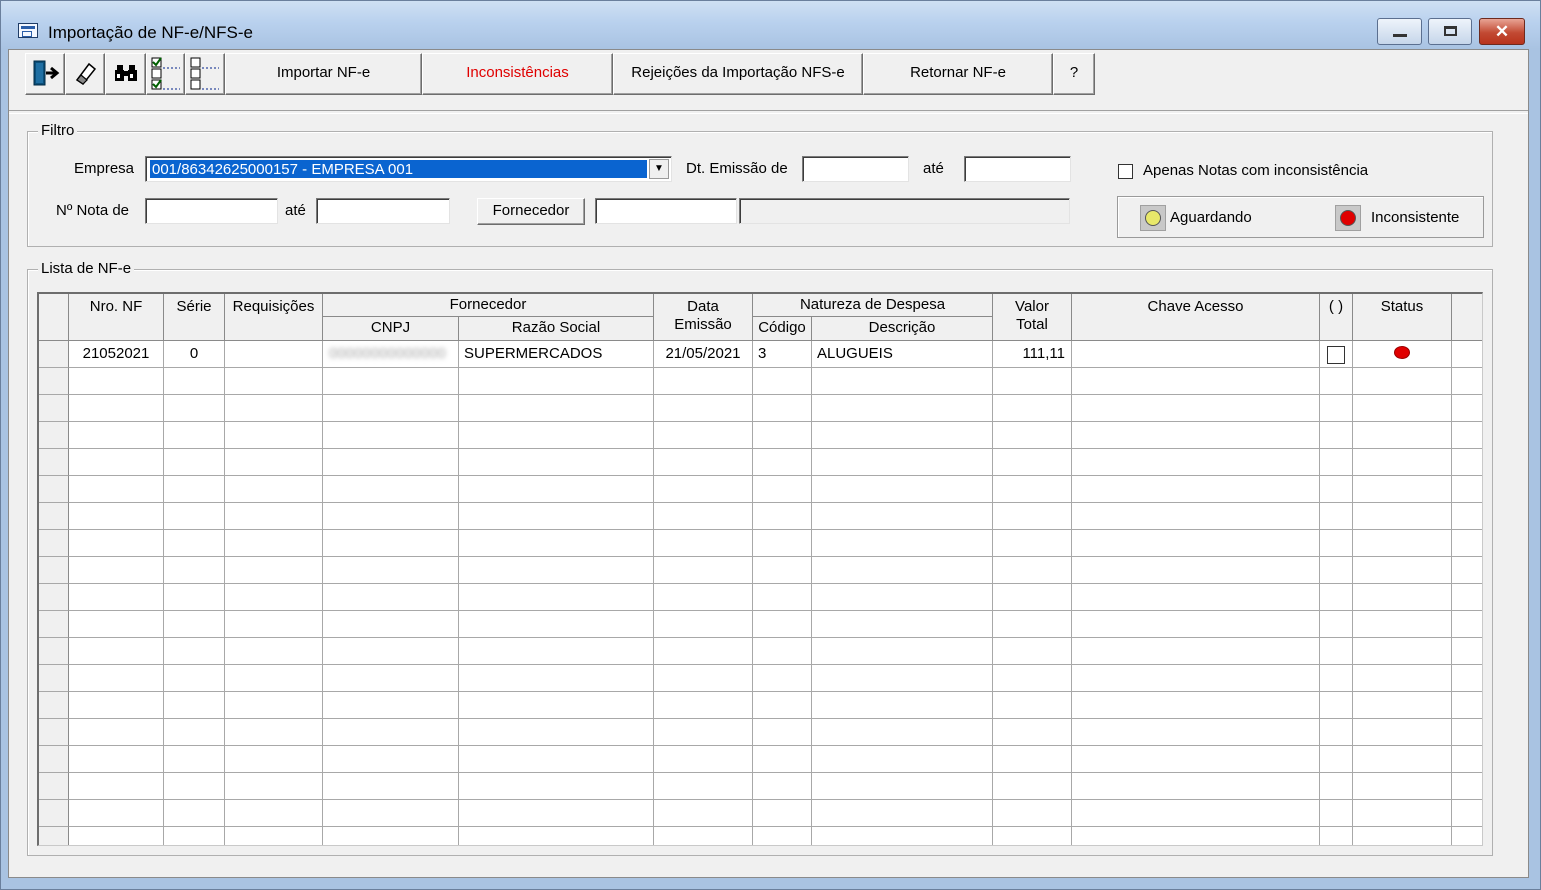 The image size is (1541, 890). What do you see at coordinates (194, 354) in the screenshot?
I see `cell-serie: 0` at bounding box center [194, 354].